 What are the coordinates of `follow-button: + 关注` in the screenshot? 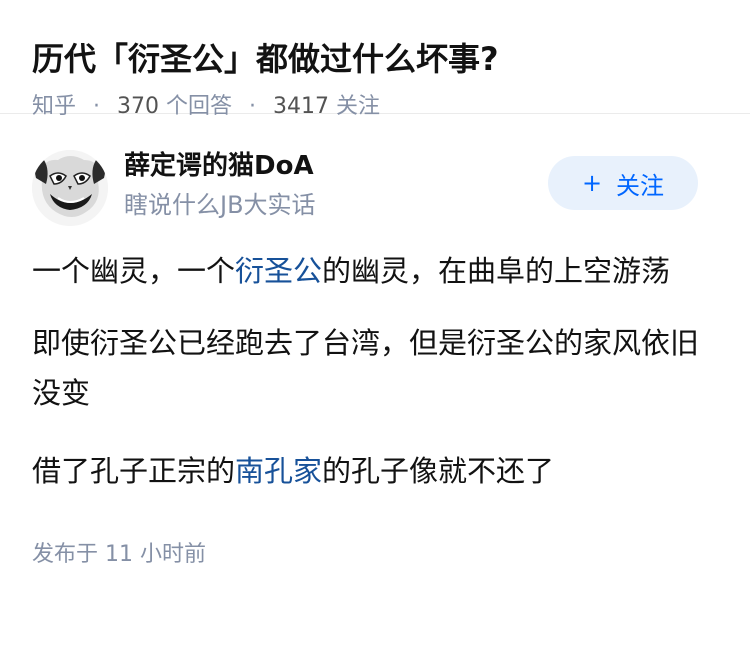 It's located at (623, 183).